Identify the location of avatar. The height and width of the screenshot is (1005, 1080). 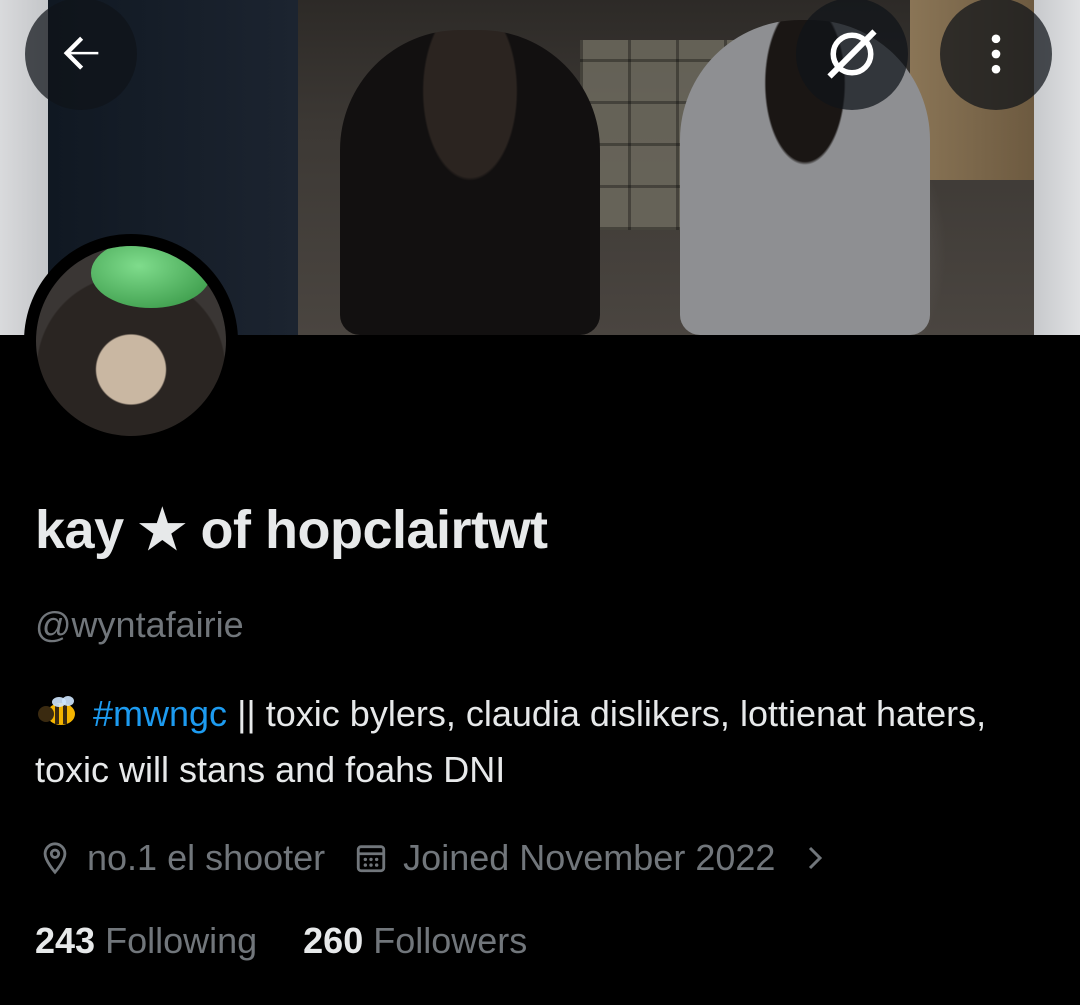
(131, 341).